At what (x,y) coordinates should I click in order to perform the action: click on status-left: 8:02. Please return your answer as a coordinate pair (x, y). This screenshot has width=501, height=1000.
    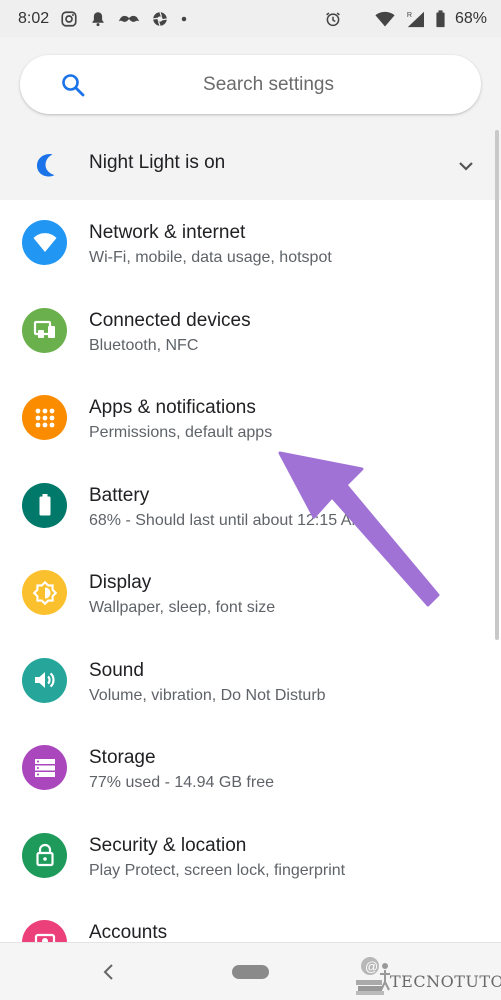
    Looking at the image, I should click on (103, 19).